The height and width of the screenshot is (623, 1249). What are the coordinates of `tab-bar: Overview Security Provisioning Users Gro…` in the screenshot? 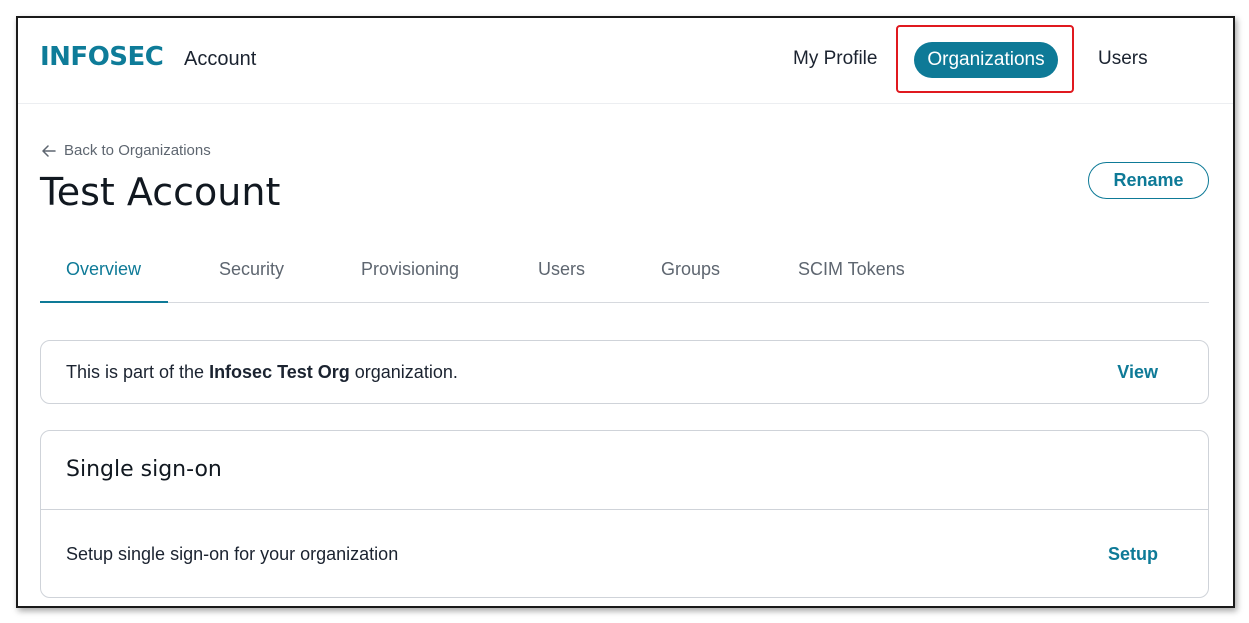 It's located at (624, 275).